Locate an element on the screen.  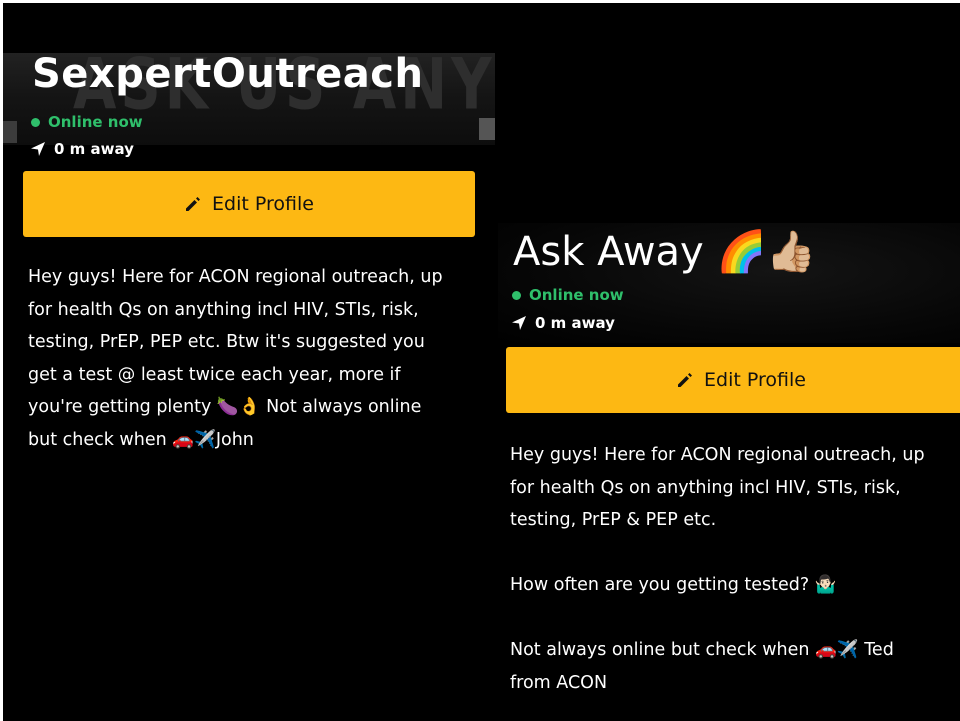
profile-display-name: Ask Away 🌈👍🏼 is located at coordinates (665, 252).